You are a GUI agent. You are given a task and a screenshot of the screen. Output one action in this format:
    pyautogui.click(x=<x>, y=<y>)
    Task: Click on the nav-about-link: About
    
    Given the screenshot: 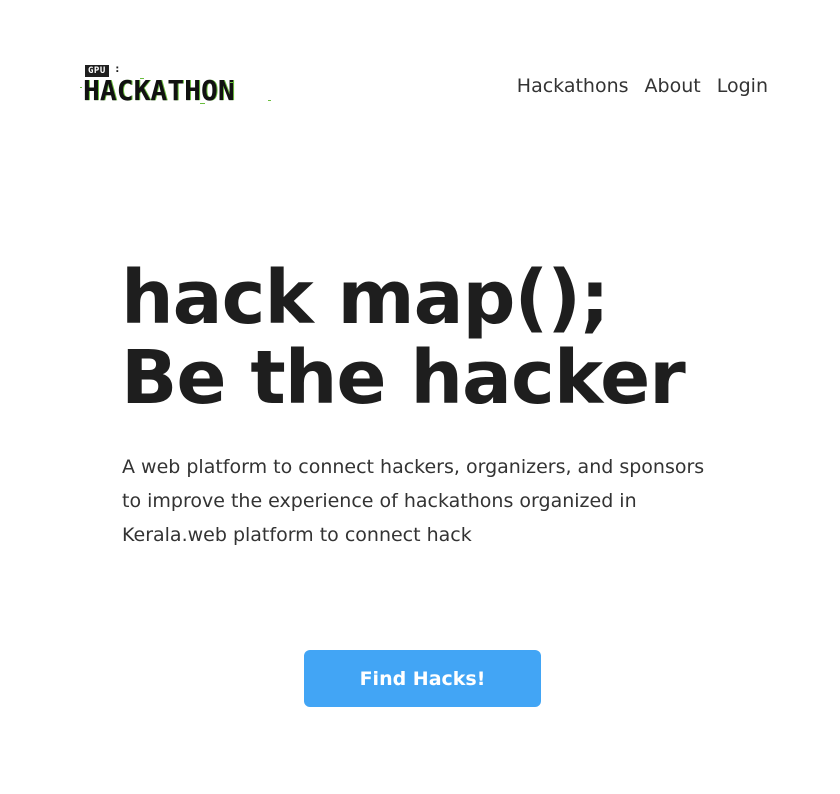 What is the action you would take?
    pyautogui.click(x=673, y=86)
    